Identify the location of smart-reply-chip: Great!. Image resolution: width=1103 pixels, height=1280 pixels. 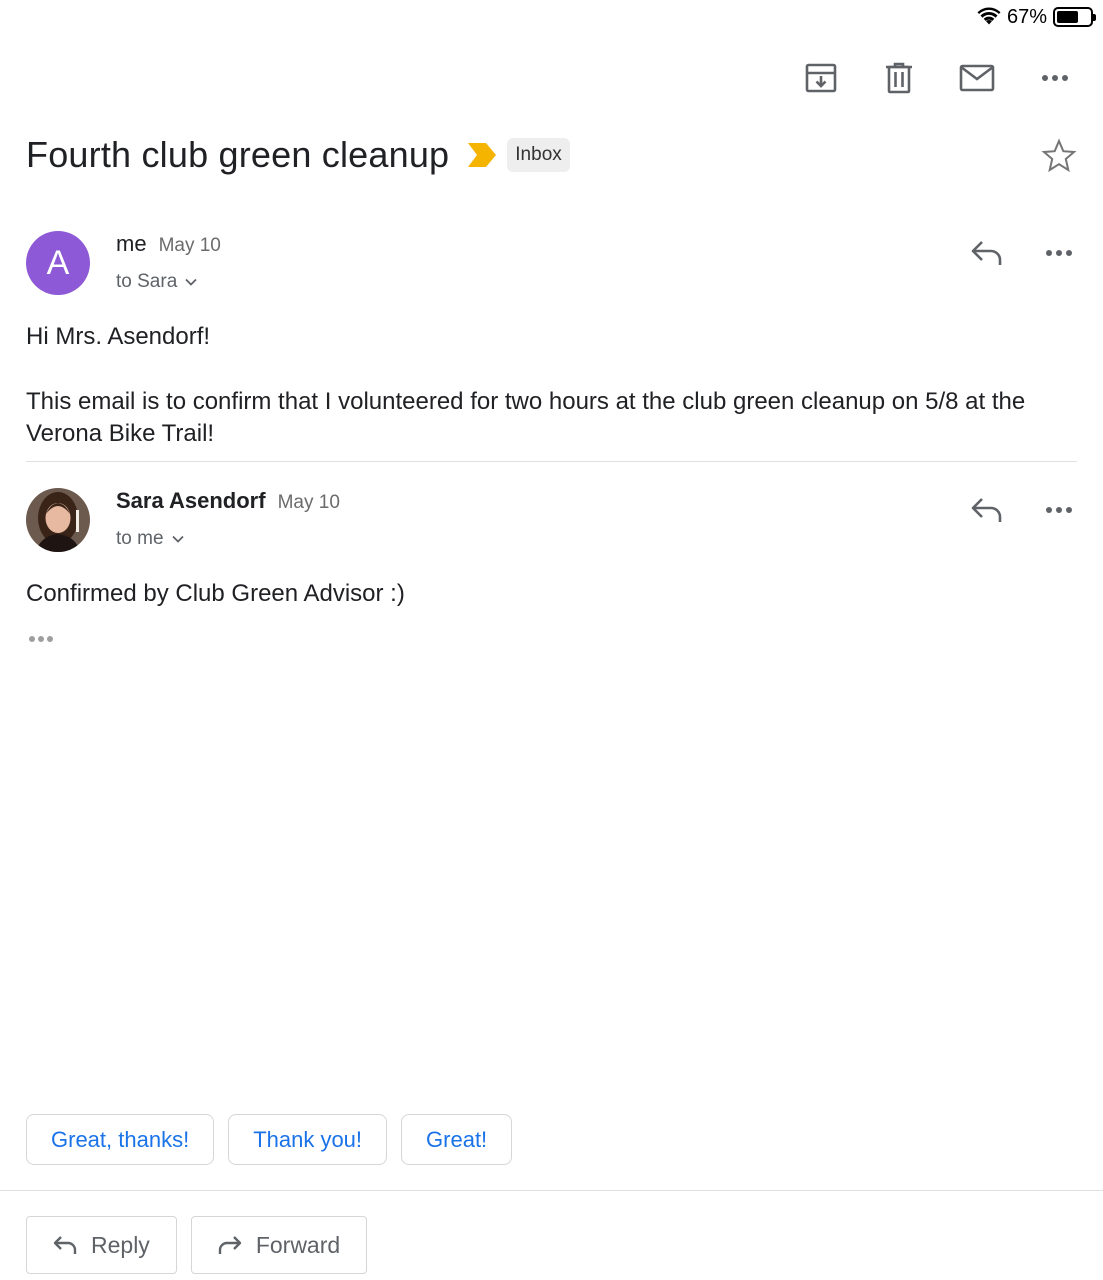
(457, 1139).